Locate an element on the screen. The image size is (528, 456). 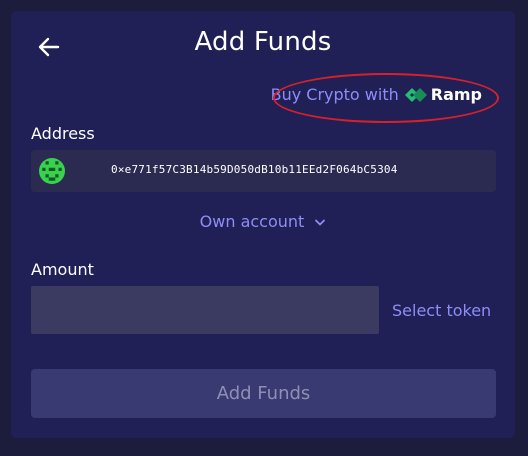
page-title: Add Funds is located at coordinates (263, 42).